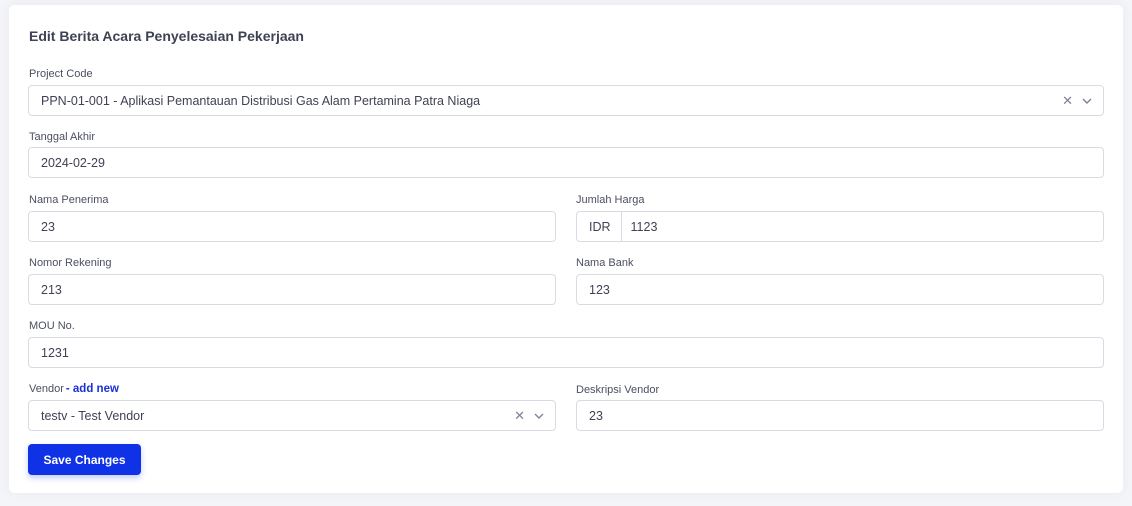 The height and width of the screenshot is (506, 1132). Describe the element at coordinates (566, 162) in the screenshot. I see `tanggal-akhir-input: 2024-02-29` at that location.